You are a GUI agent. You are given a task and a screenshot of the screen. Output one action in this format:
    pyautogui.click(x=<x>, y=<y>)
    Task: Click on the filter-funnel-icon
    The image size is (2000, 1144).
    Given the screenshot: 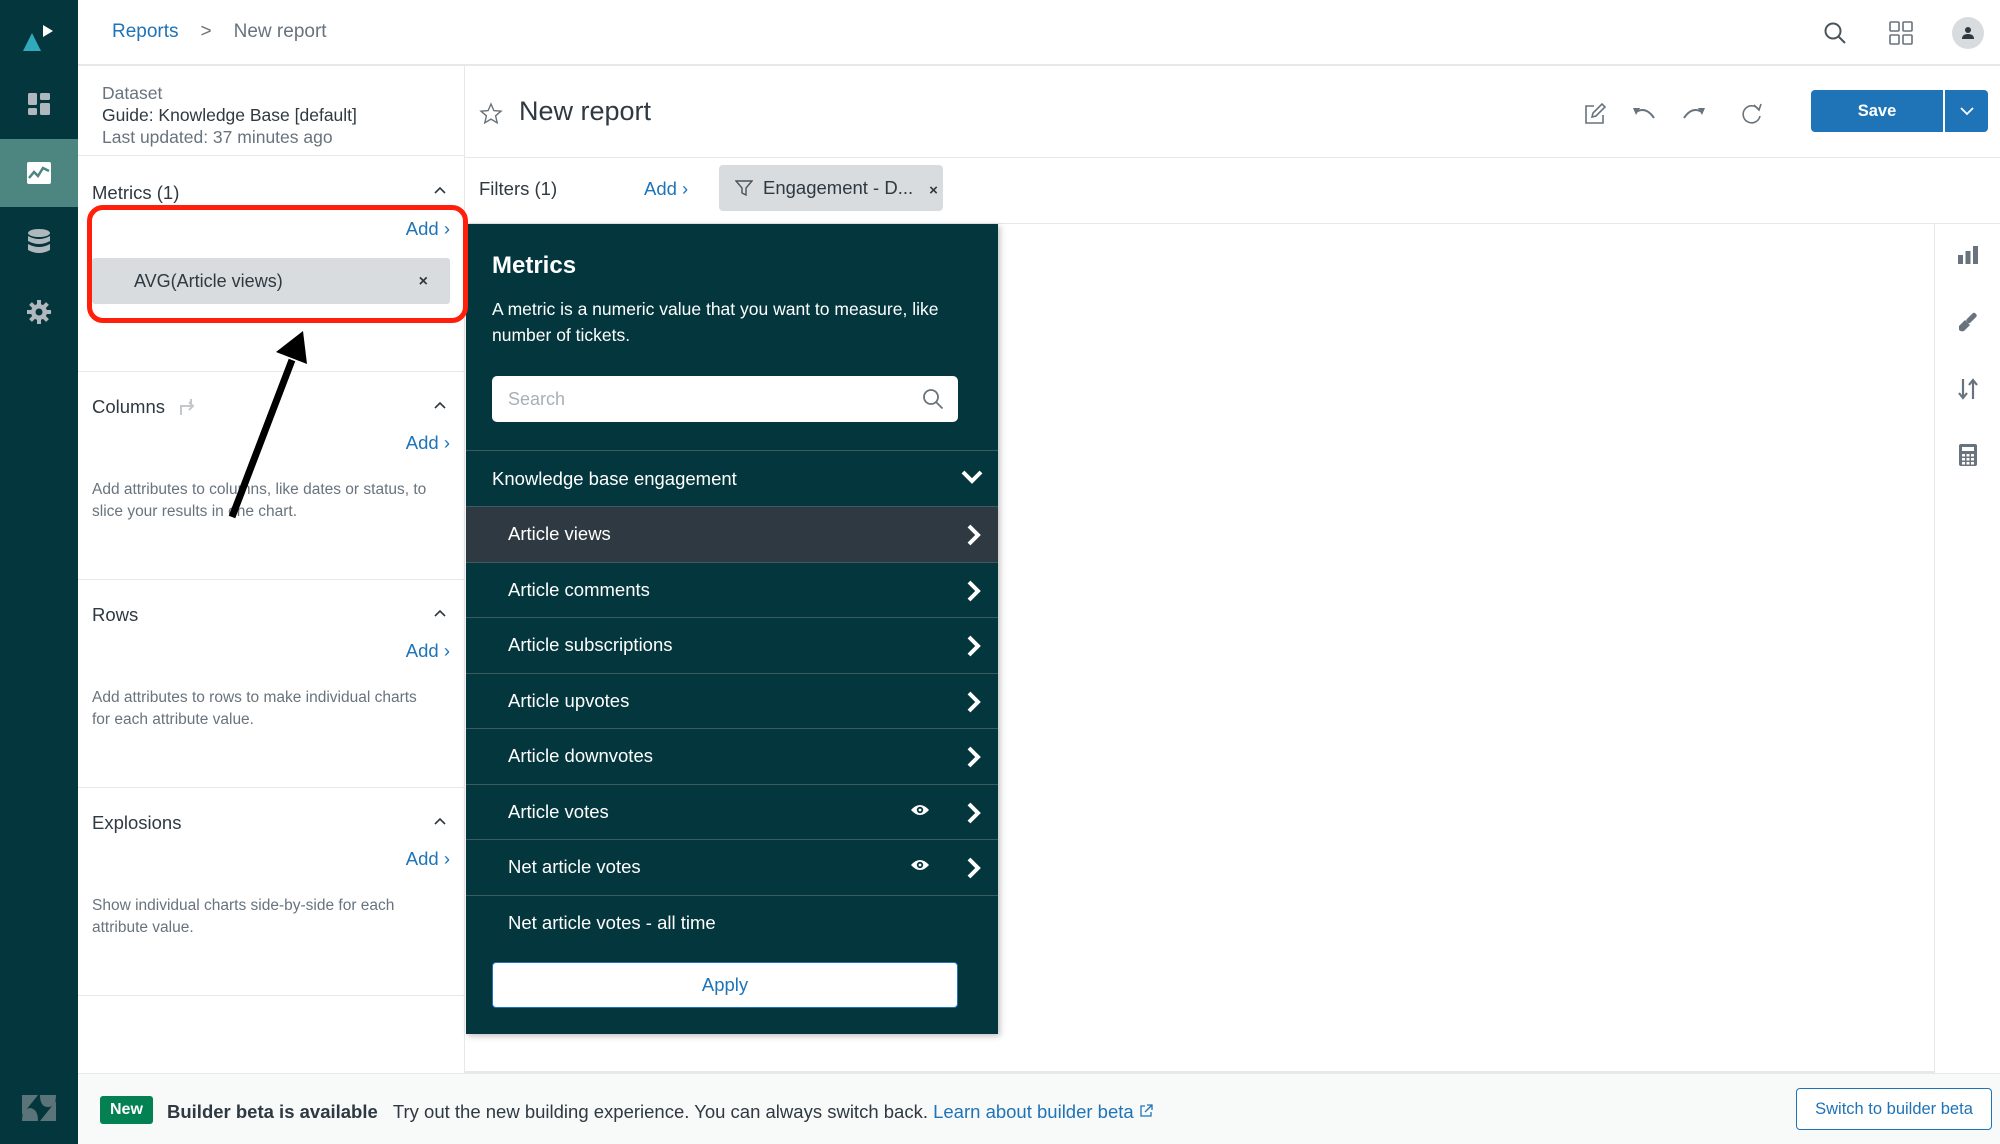 What is the action you would take?
    pyautogui.click(x=744, y=188)
    